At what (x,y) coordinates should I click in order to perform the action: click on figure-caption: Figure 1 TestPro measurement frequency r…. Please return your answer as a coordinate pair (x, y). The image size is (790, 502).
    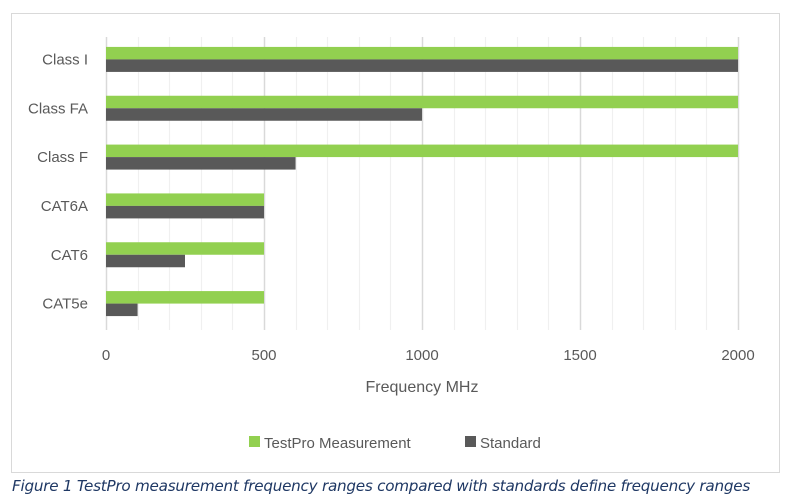
    Looking at the image, I should click on (381, 486).